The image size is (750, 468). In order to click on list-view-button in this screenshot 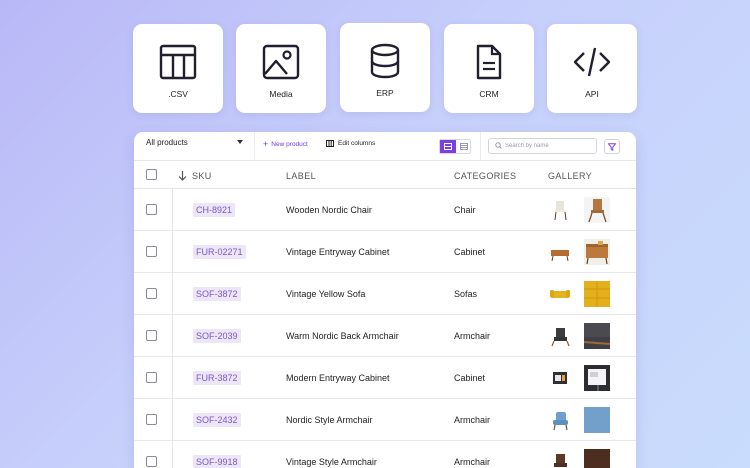, I will do `click(448, 146)`.